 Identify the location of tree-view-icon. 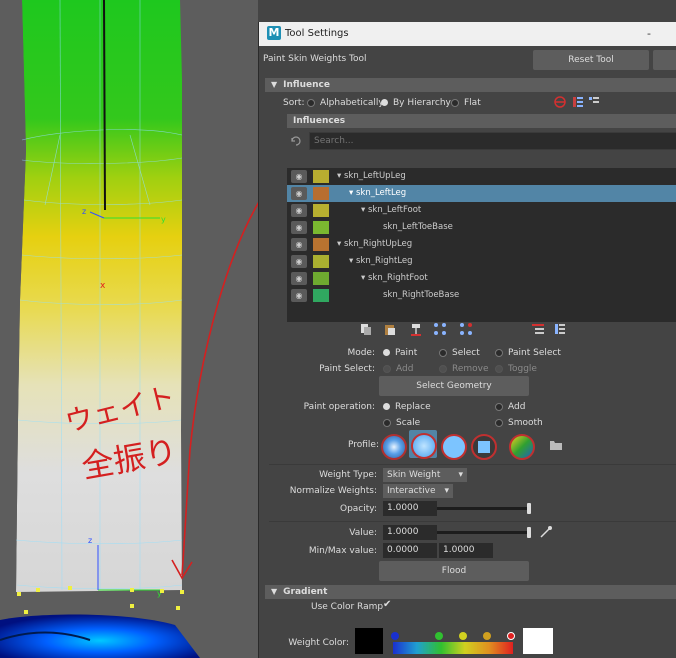
(594, 102).